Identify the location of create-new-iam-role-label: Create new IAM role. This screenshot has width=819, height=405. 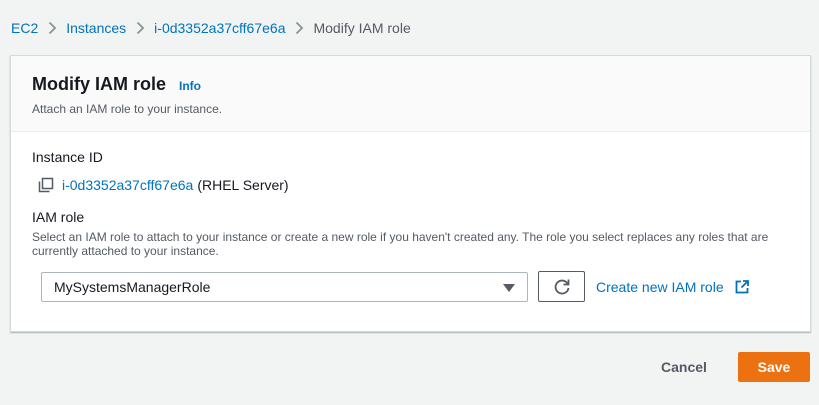
(660, 287).